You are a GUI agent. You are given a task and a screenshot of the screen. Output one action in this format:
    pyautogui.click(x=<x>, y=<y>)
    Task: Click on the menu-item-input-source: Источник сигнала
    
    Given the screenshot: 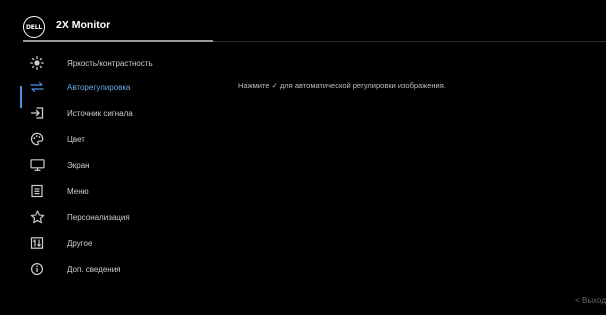 What is the action you would take?
    pyautogui.click(x=110, y=113)
    